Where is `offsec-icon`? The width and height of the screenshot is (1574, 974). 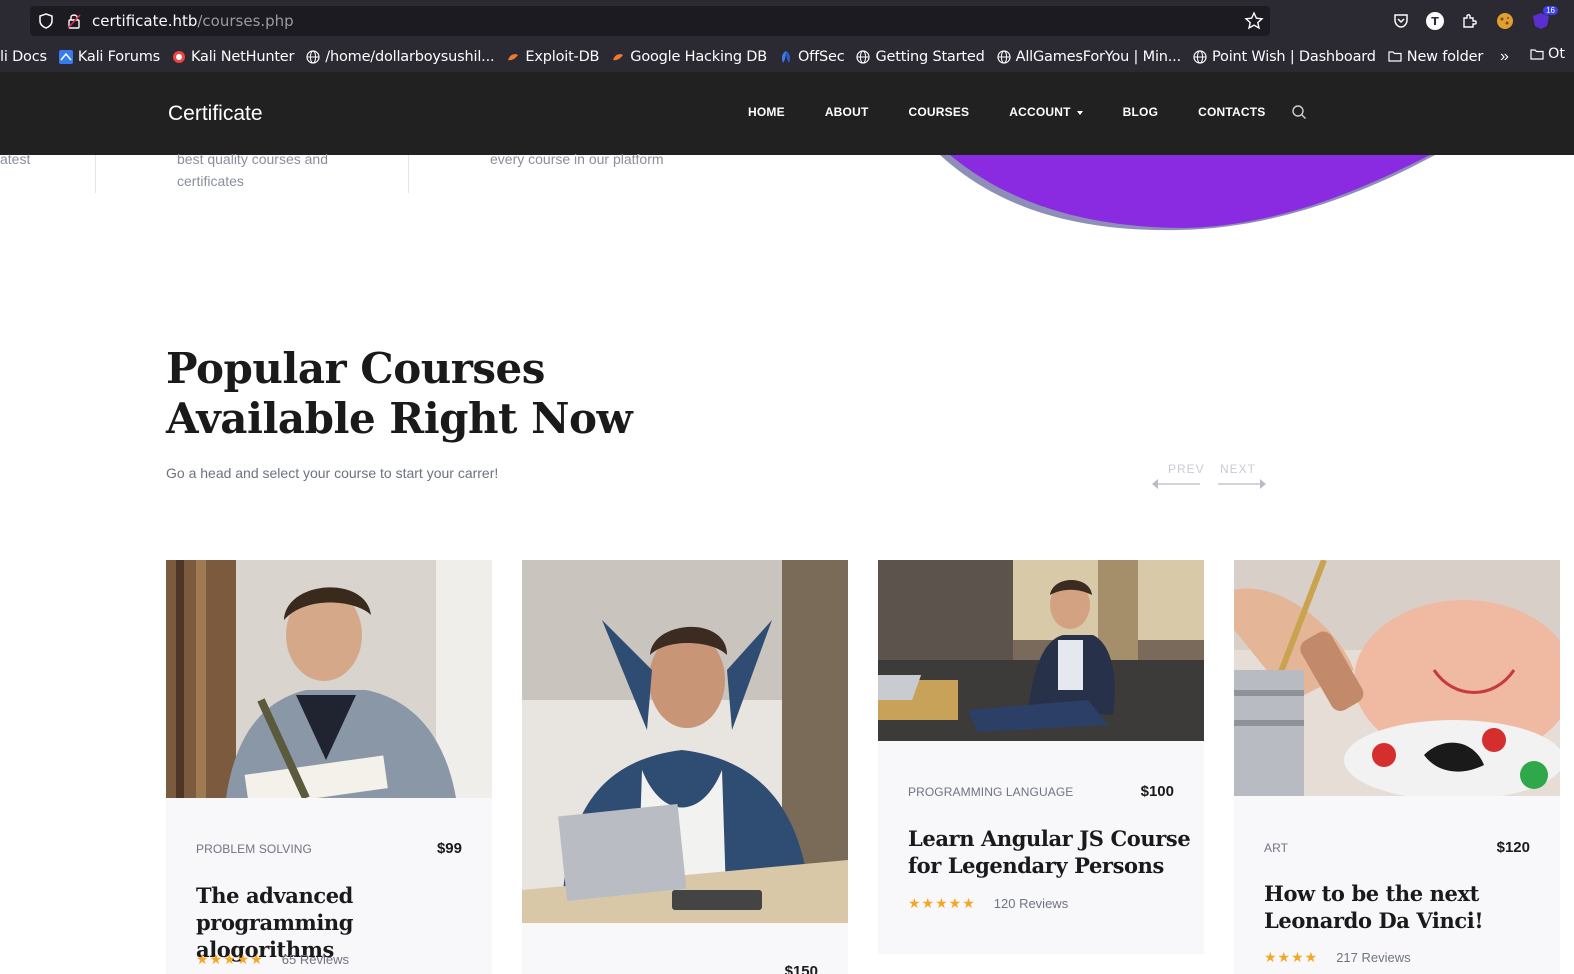
offsec-icon is located at coordinates (786, 57).